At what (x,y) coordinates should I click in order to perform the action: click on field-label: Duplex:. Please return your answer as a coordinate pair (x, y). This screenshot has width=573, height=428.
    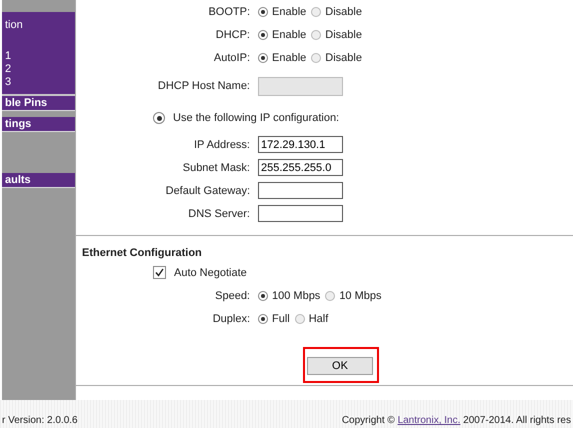
    Looking at the image, I should click on (231, 318).